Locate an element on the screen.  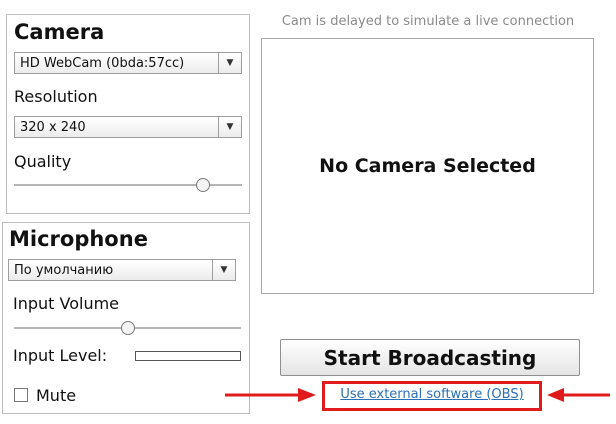
no-camera-message: No Camera Selected is located at coordinates (427, 166).